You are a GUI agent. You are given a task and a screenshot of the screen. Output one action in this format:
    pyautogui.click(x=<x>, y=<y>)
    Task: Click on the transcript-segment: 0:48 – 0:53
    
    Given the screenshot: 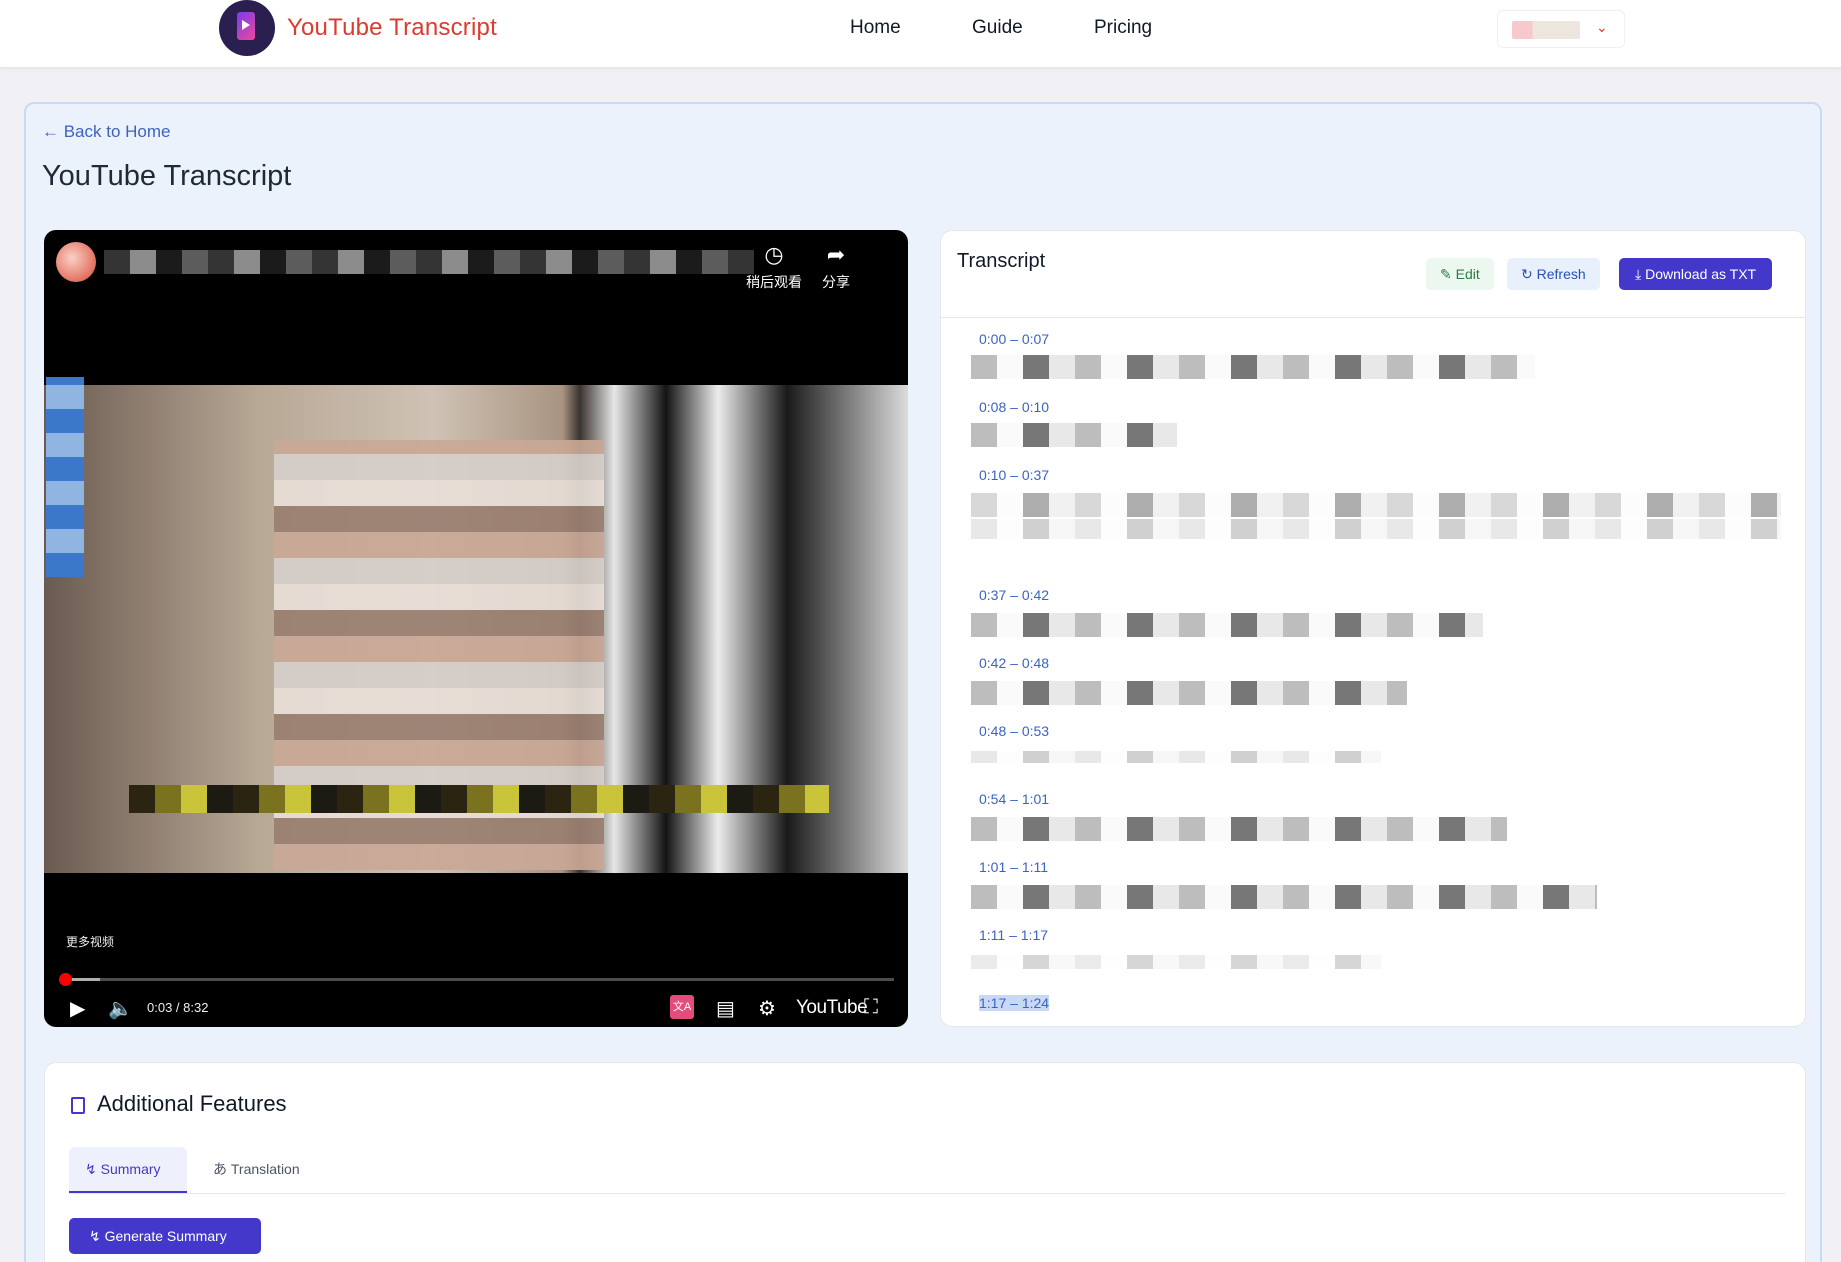 What is the action you would take?
    pyautogui.click(x=1014, y=731)
    